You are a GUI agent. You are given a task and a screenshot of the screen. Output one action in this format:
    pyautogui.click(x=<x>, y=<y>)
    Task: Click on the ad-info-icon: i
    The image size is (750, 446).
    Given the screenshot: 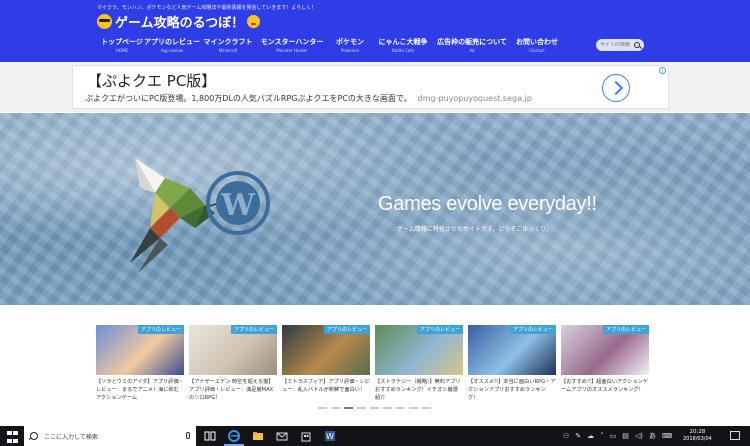 What is the action you would take?
    pyautogui.click(x=662, y=70)
    